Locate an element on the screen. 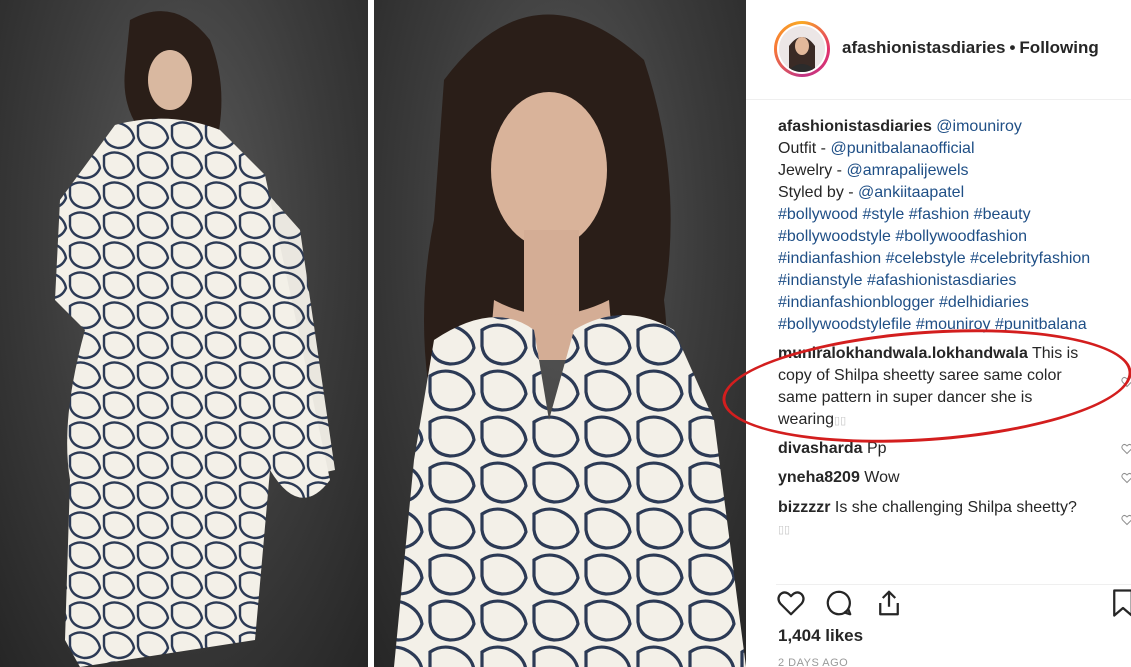  comment-username: muniralokhandwala.lokhandwala is located at coordinates (903, 353).